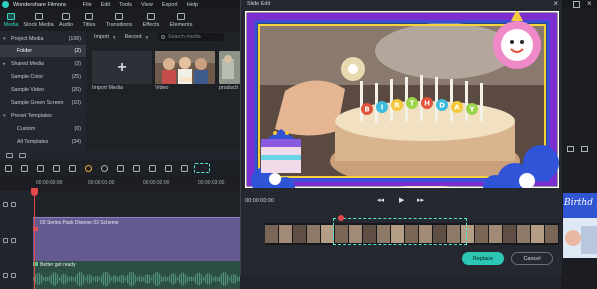  Describe the element at coordinates (87, 5) in the screenshot. I see `menu-file: File` at that location.